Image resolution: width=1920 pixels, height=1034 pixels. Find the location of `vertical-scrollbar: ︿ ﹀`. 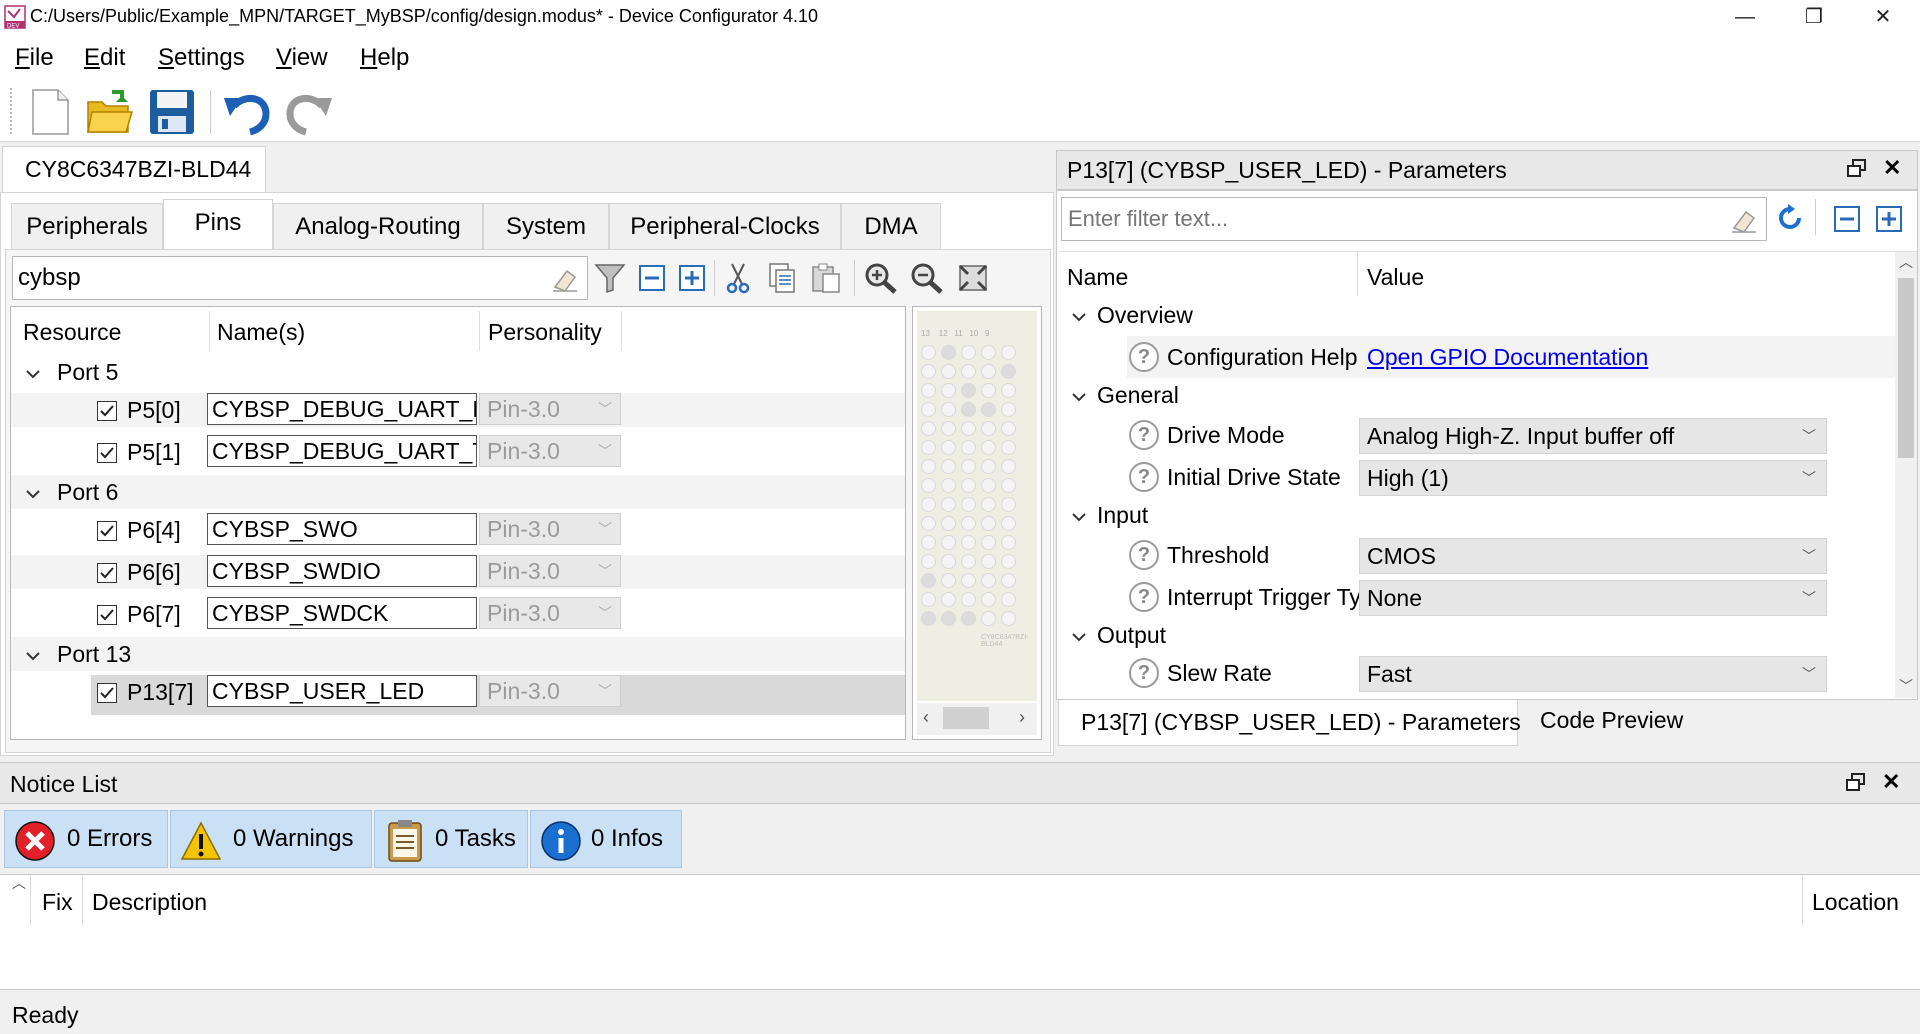

vertical-scrollbar: ︿ ﹀ is located at coordinates (1906, 475).